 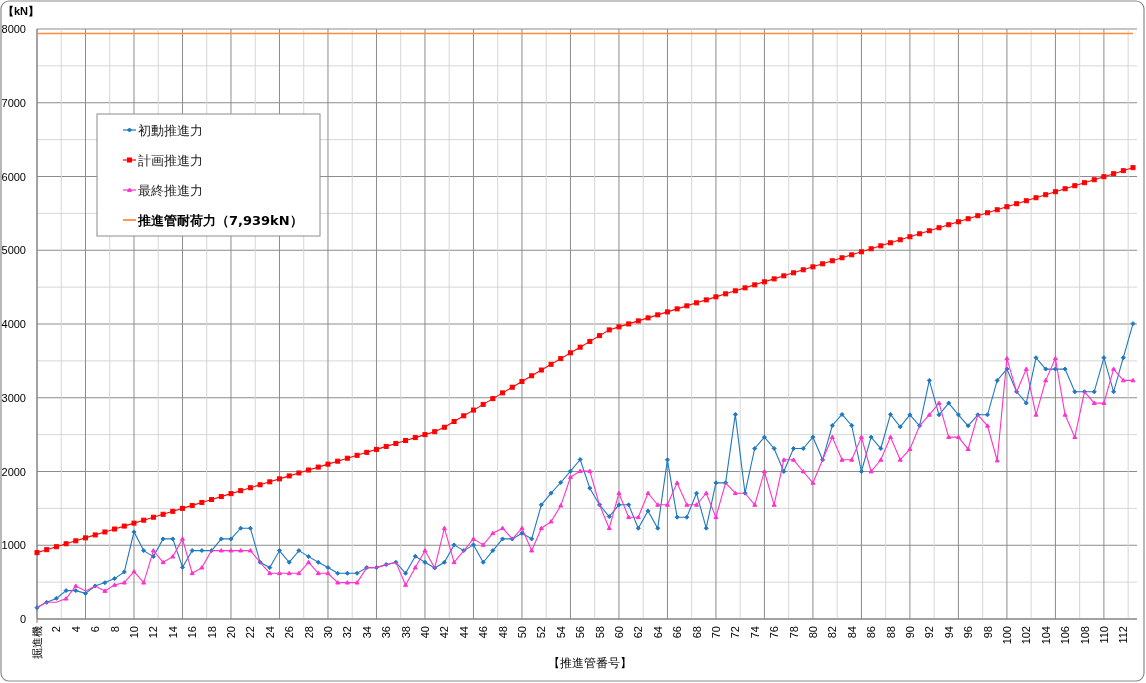 I want to click on axis-tick-label: 18, so click(x=211, y=632).